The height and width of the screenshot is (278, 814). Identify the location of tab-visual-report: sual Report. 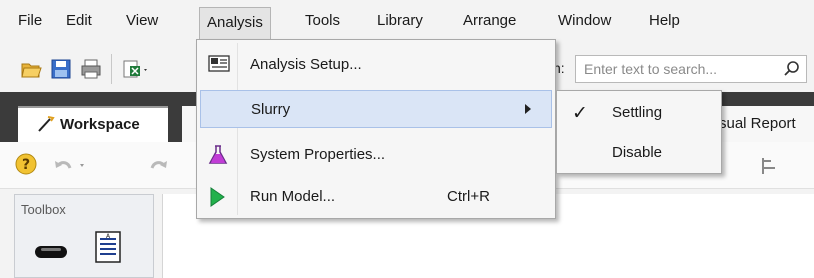
(763, 124).